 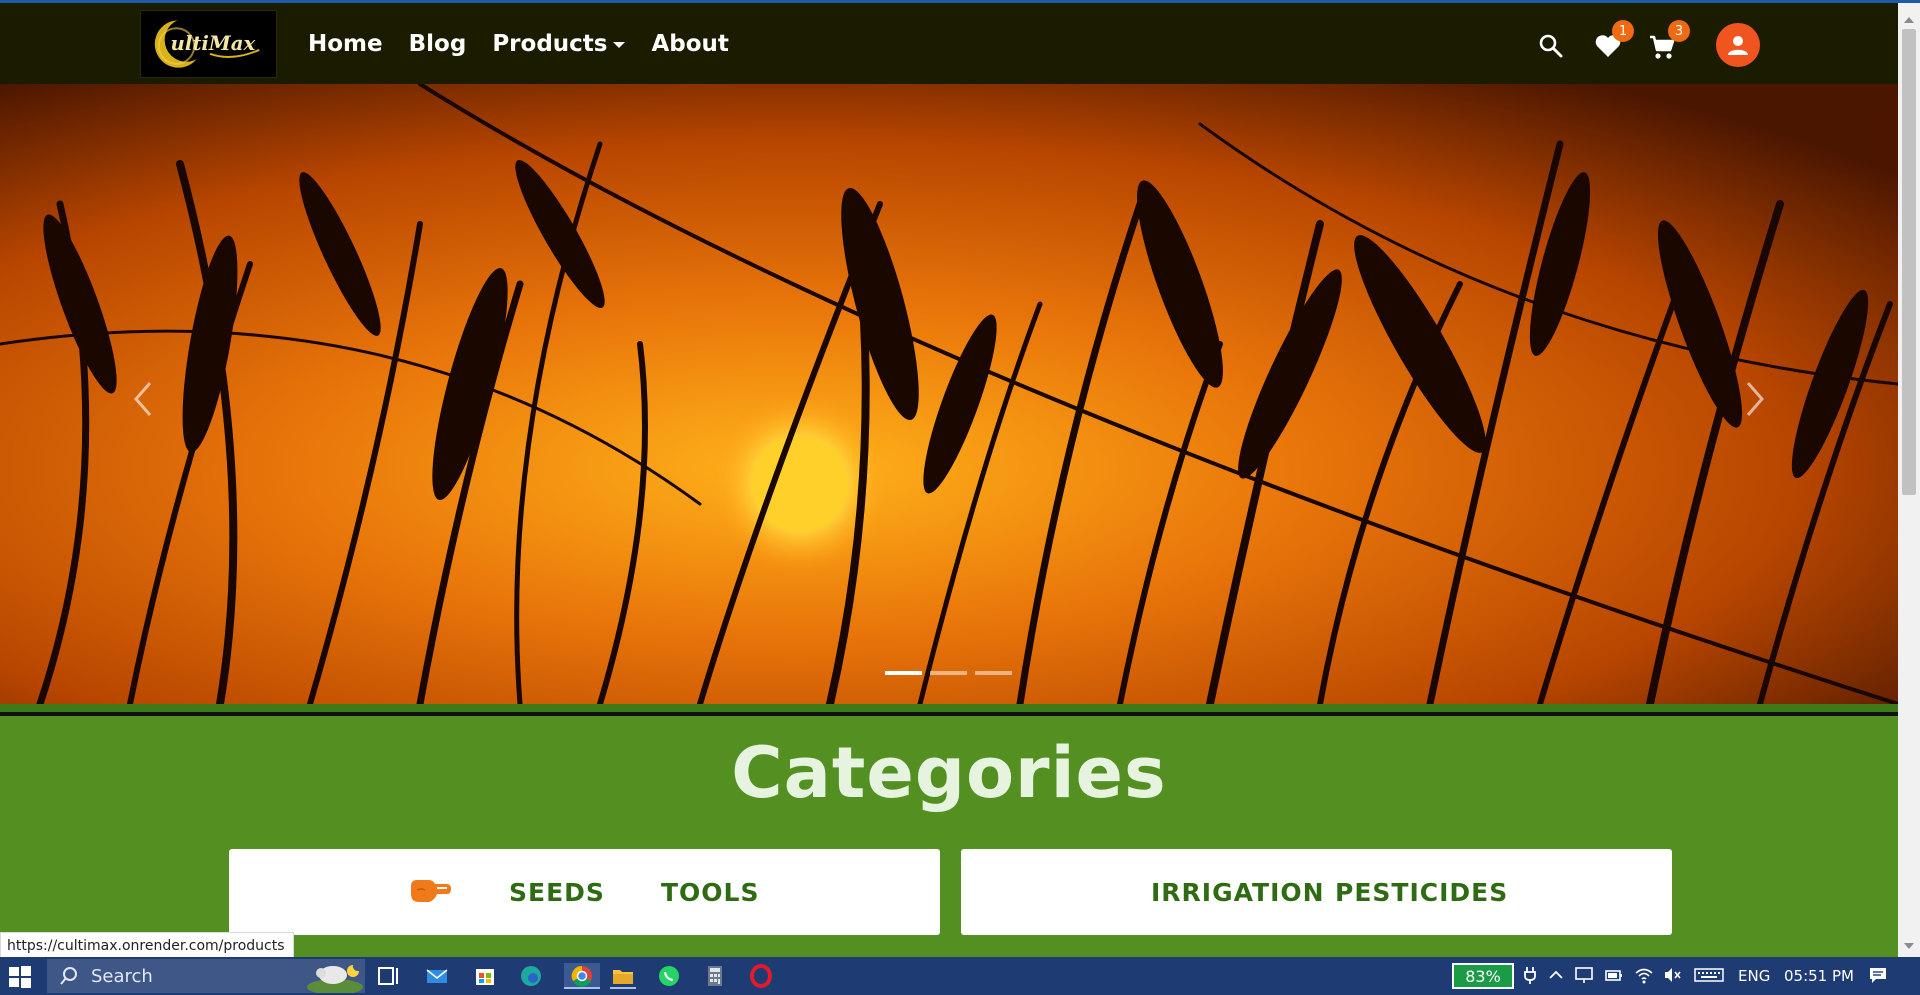 I want to click on edge-icon, so click(x=531, y=976).